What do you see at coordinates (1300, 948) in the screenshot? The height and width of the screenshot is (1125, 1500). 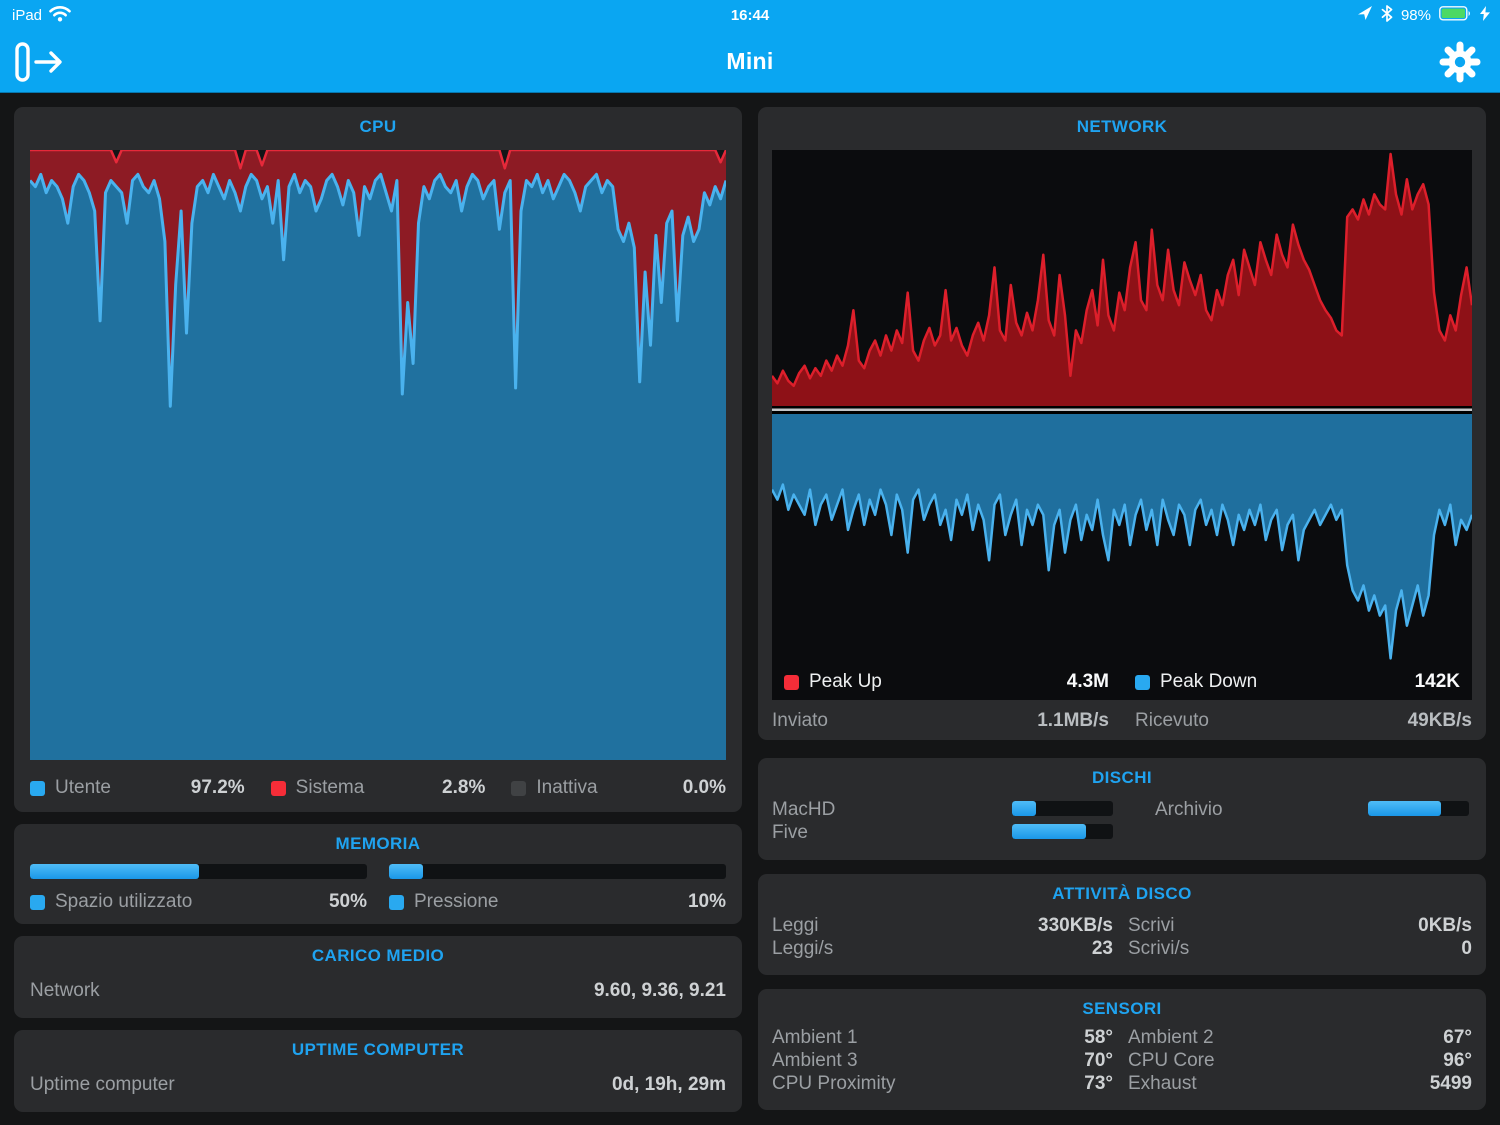 I see `writes-per-sec-row: Scrivi/s 0` at bounding box center [1300, 948].